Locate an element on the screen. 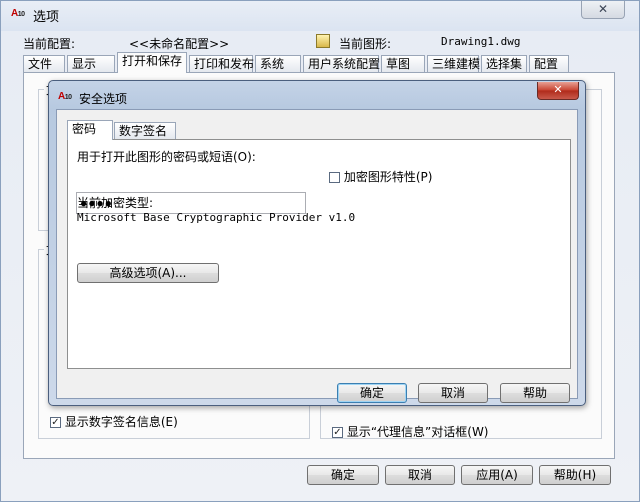 The width and height of the screenshot is (640, 502). tab-files: 文件 is located at coordinates (44, 63).